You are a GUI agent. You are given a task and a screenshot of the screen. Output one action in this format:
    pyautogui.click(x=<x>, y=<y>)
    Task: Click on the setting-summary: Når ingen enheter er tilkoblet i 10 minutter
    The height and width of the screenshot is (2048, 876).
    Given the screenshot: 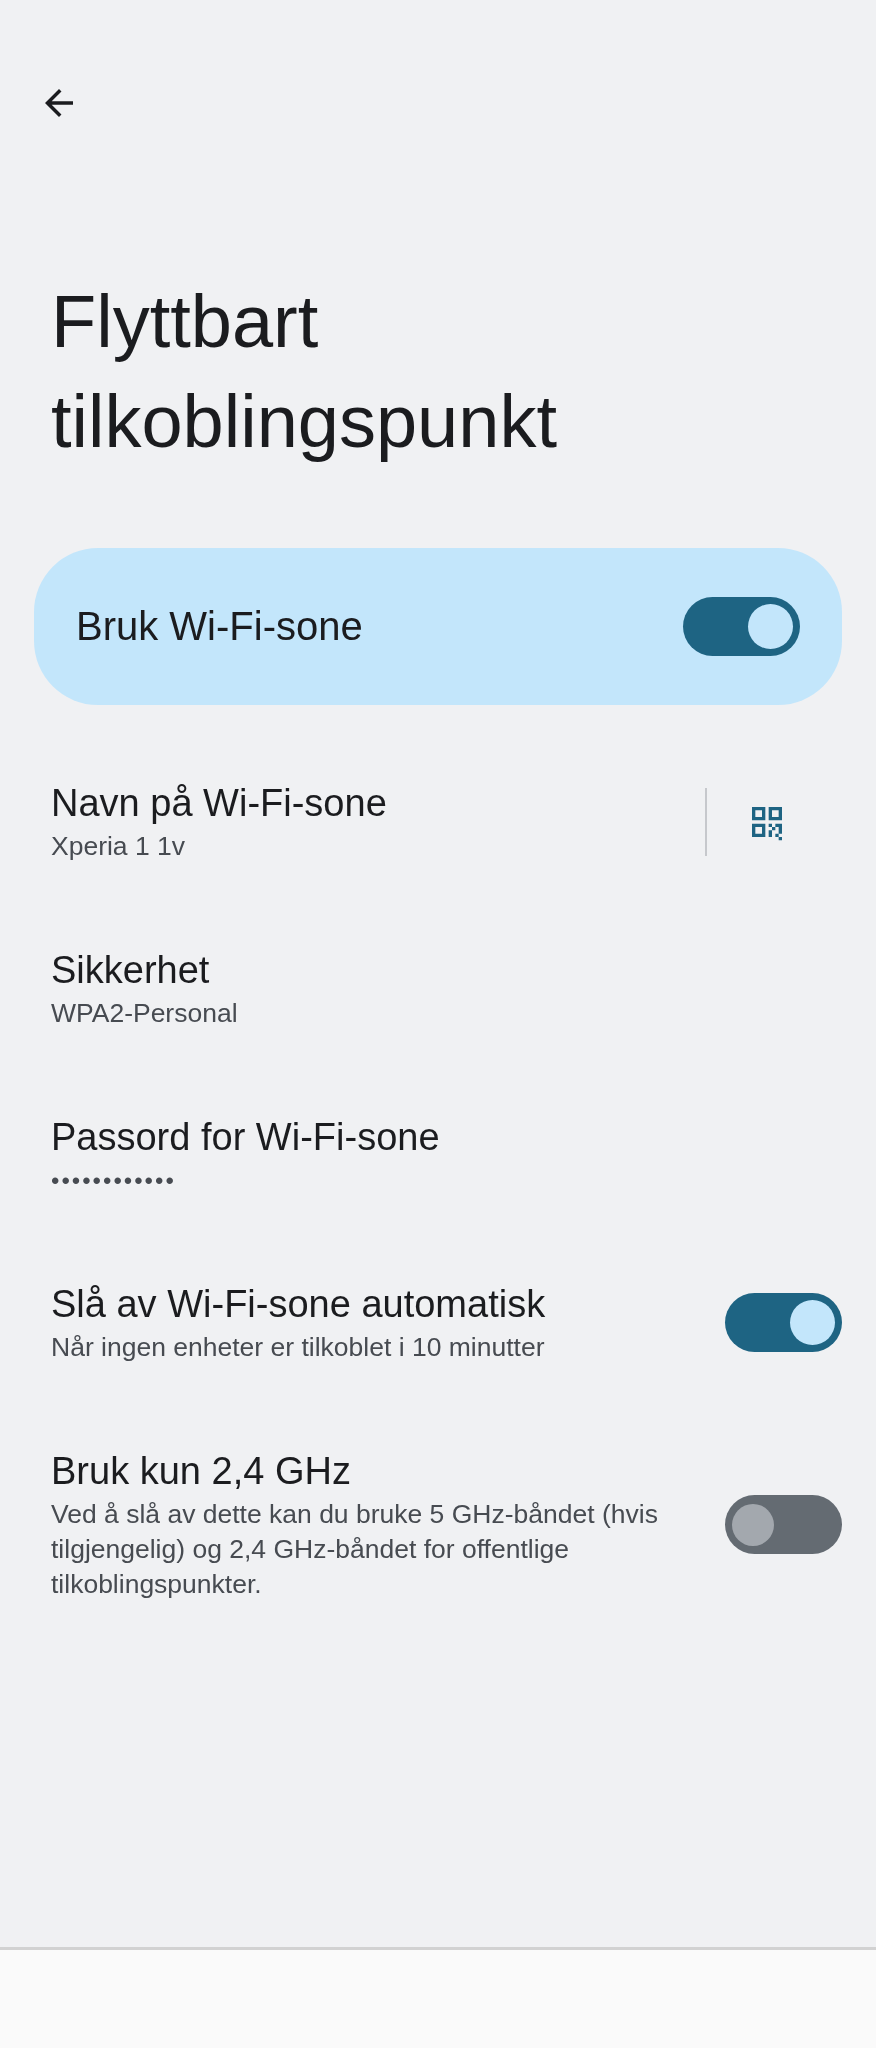 What is the action you would take?
    pyautogui.click(x=298, y=1347)
    